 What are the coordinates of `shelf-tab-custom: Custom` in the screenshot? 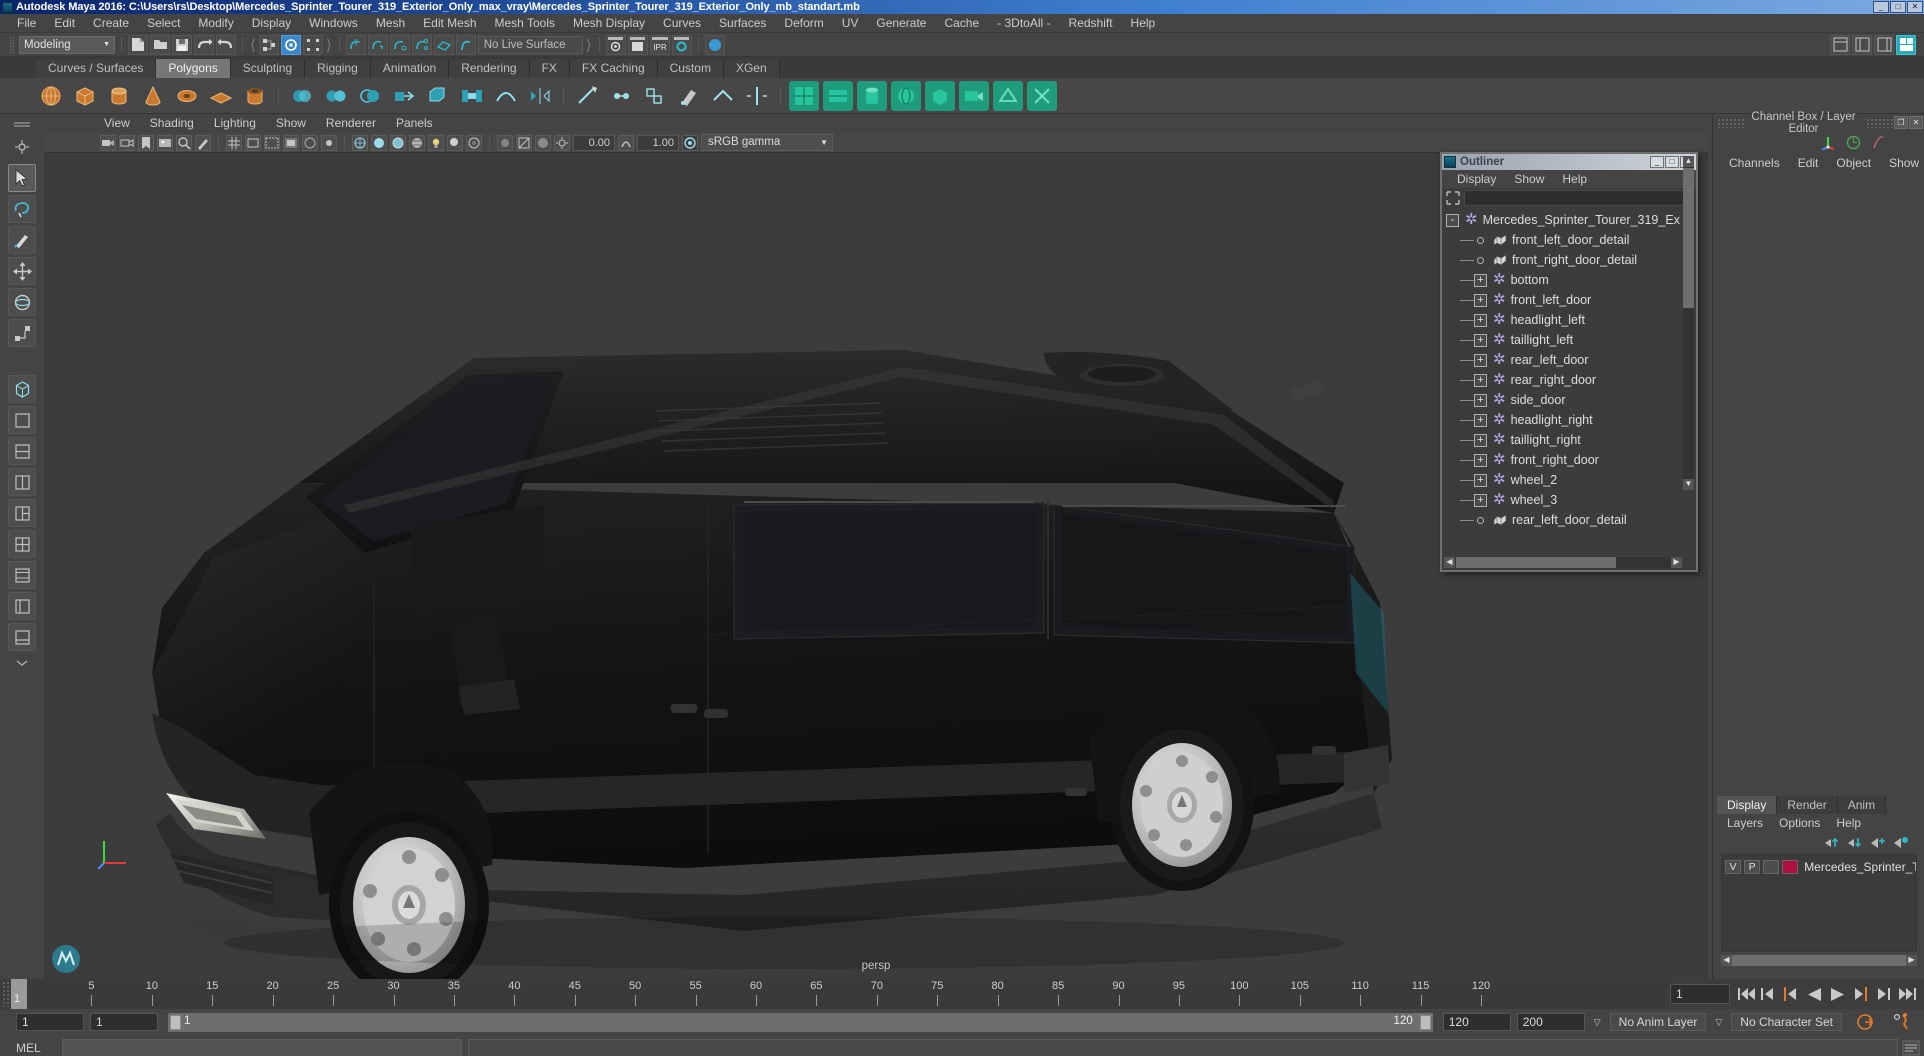 It's located at (690, 68).